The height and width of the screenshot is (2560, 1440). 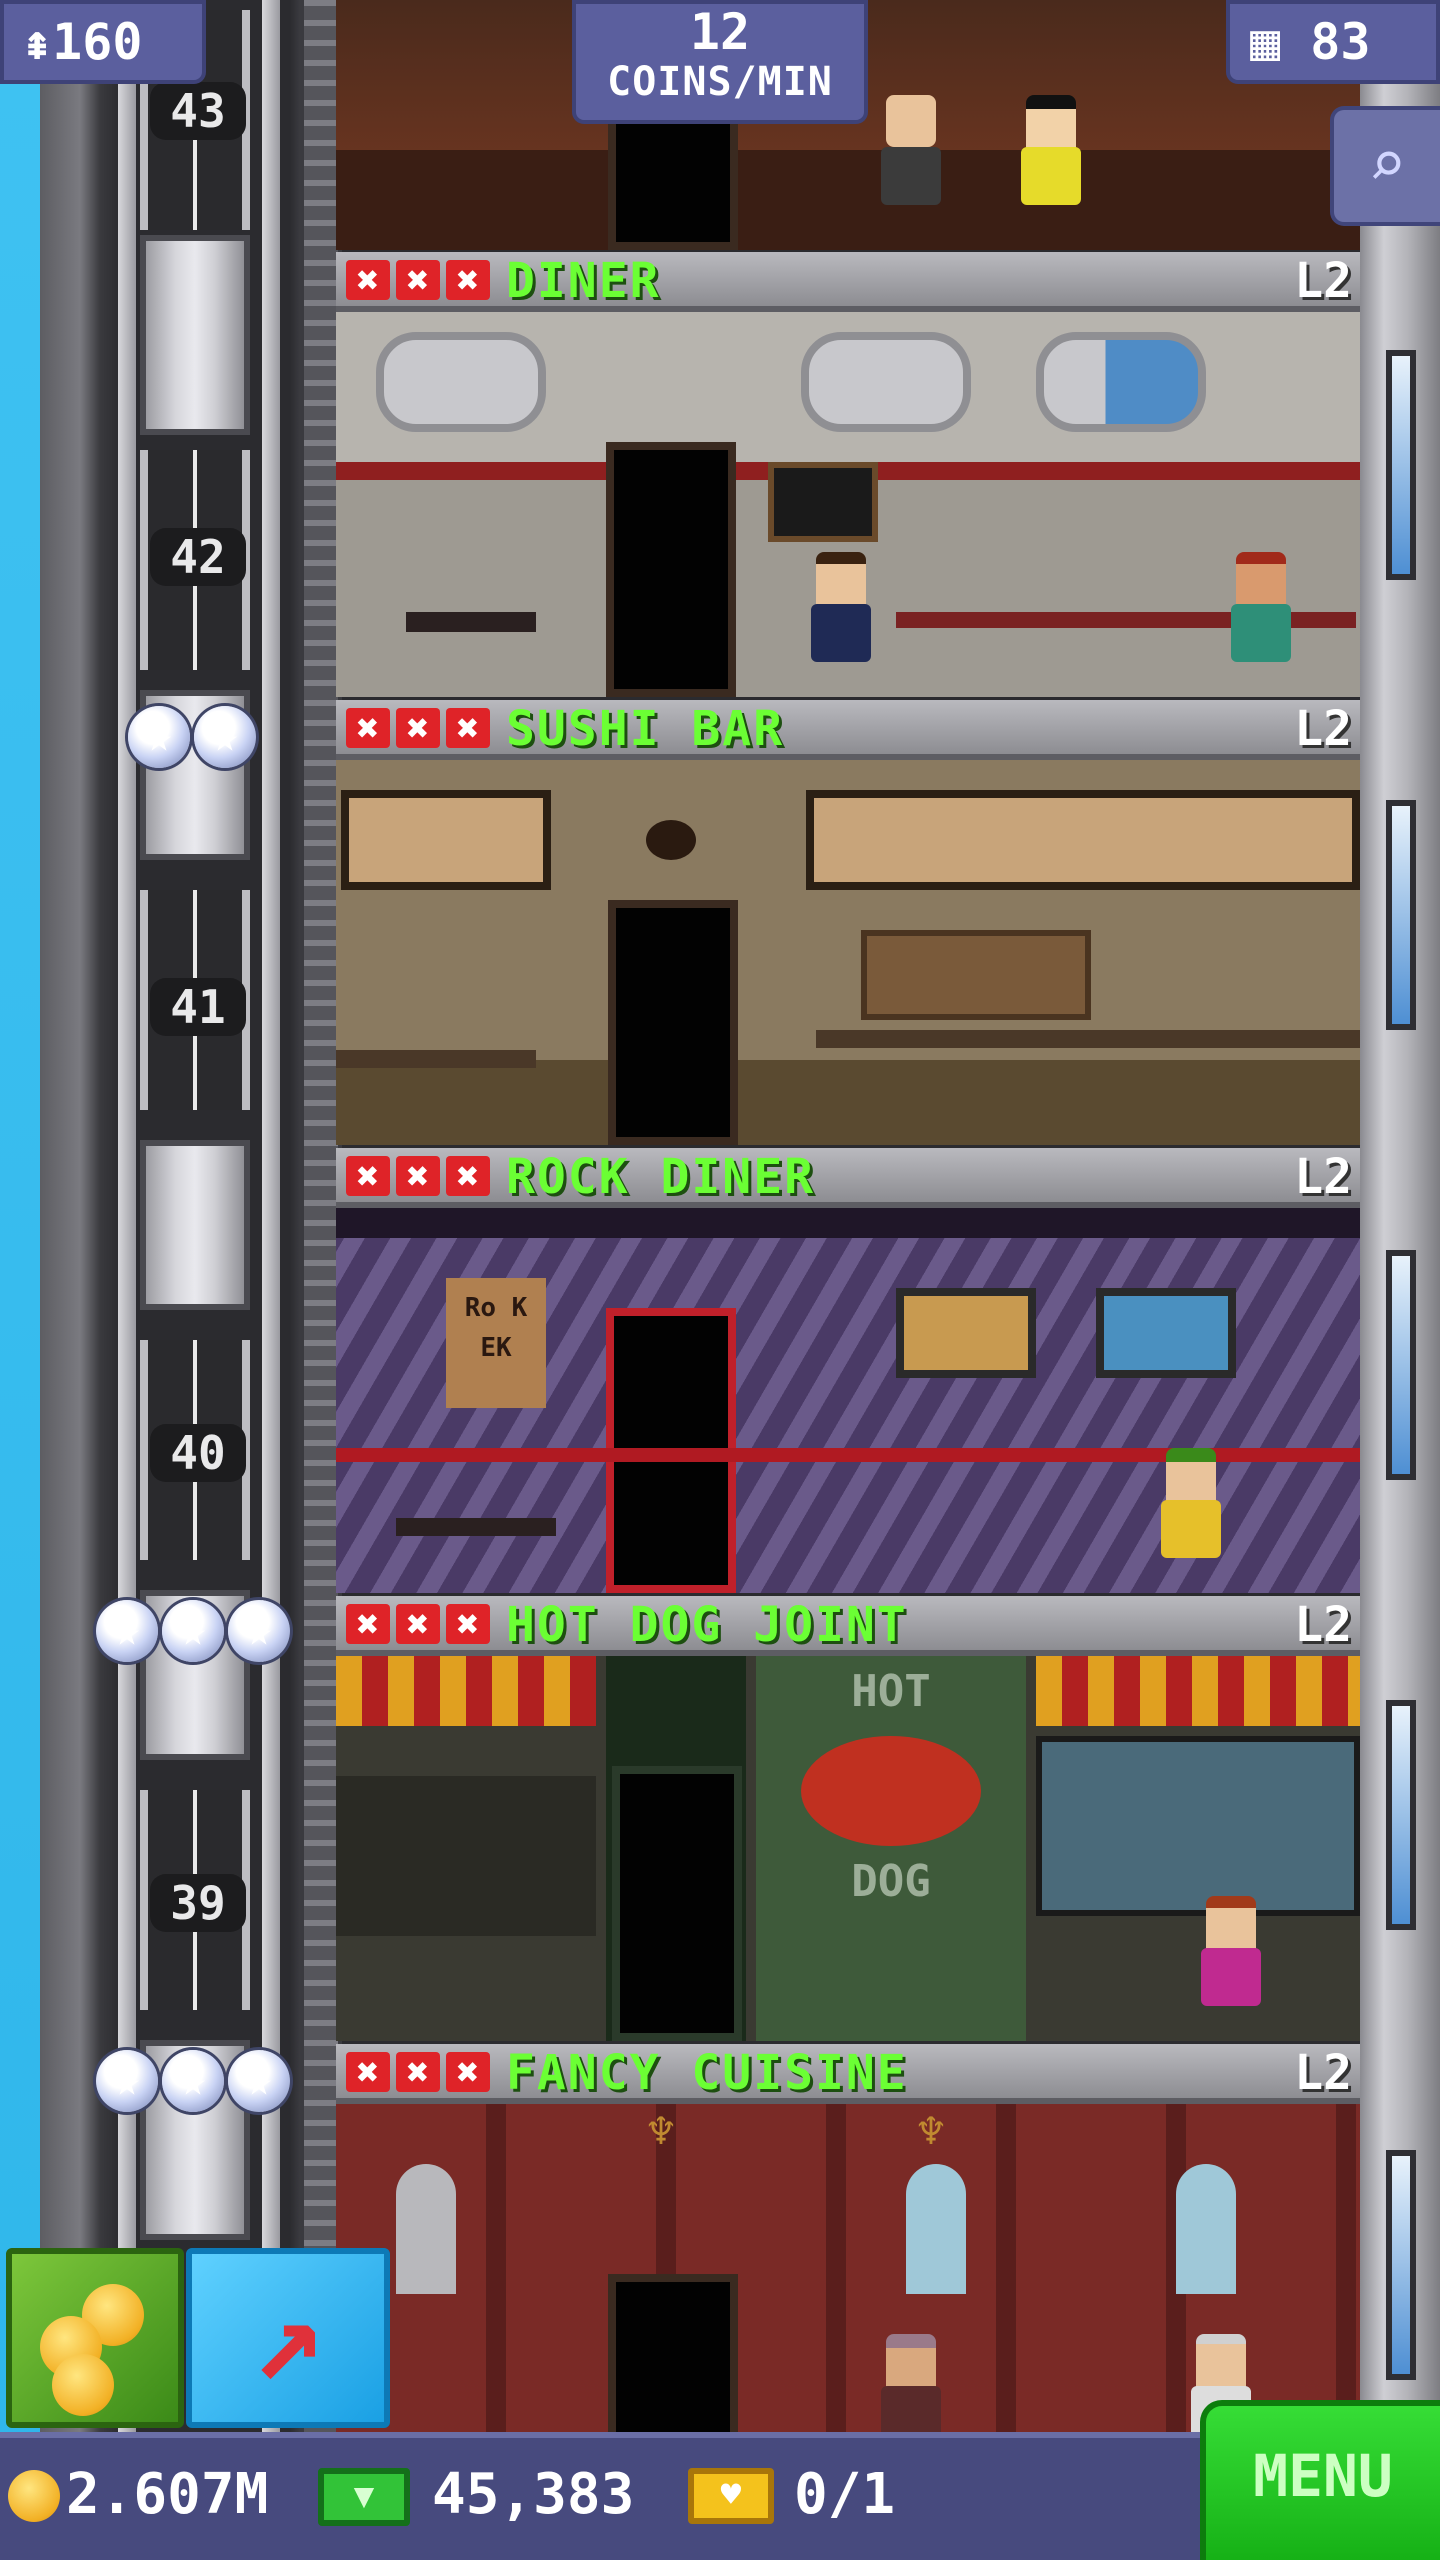 What do you see at coordinates (95, 2338) in the screenshot?
I see `collect-coins-button` at bounding box center [95, 2338].